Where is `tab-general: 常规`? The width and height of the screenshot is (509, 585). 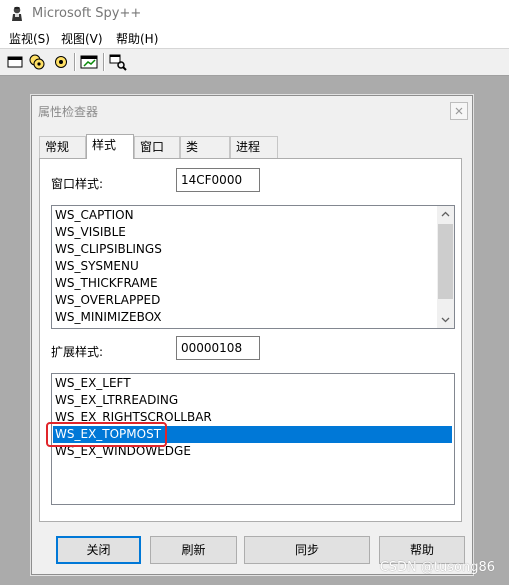 tab-general: 常规 is located at coordinates (62, 147).